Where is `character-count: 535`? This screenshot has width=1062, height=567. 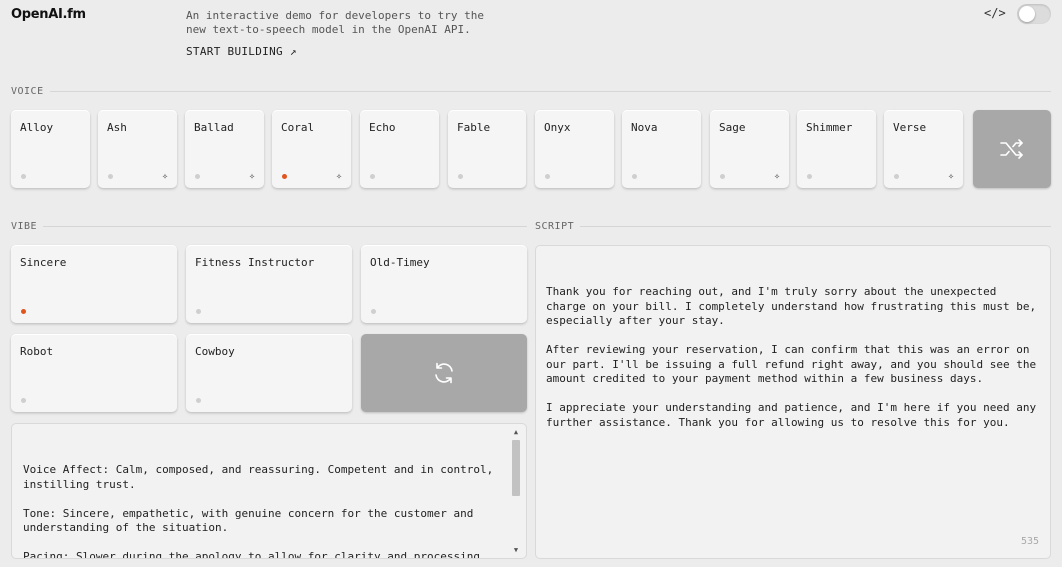 character-count: 535 is located at coordinates (1029, 541).